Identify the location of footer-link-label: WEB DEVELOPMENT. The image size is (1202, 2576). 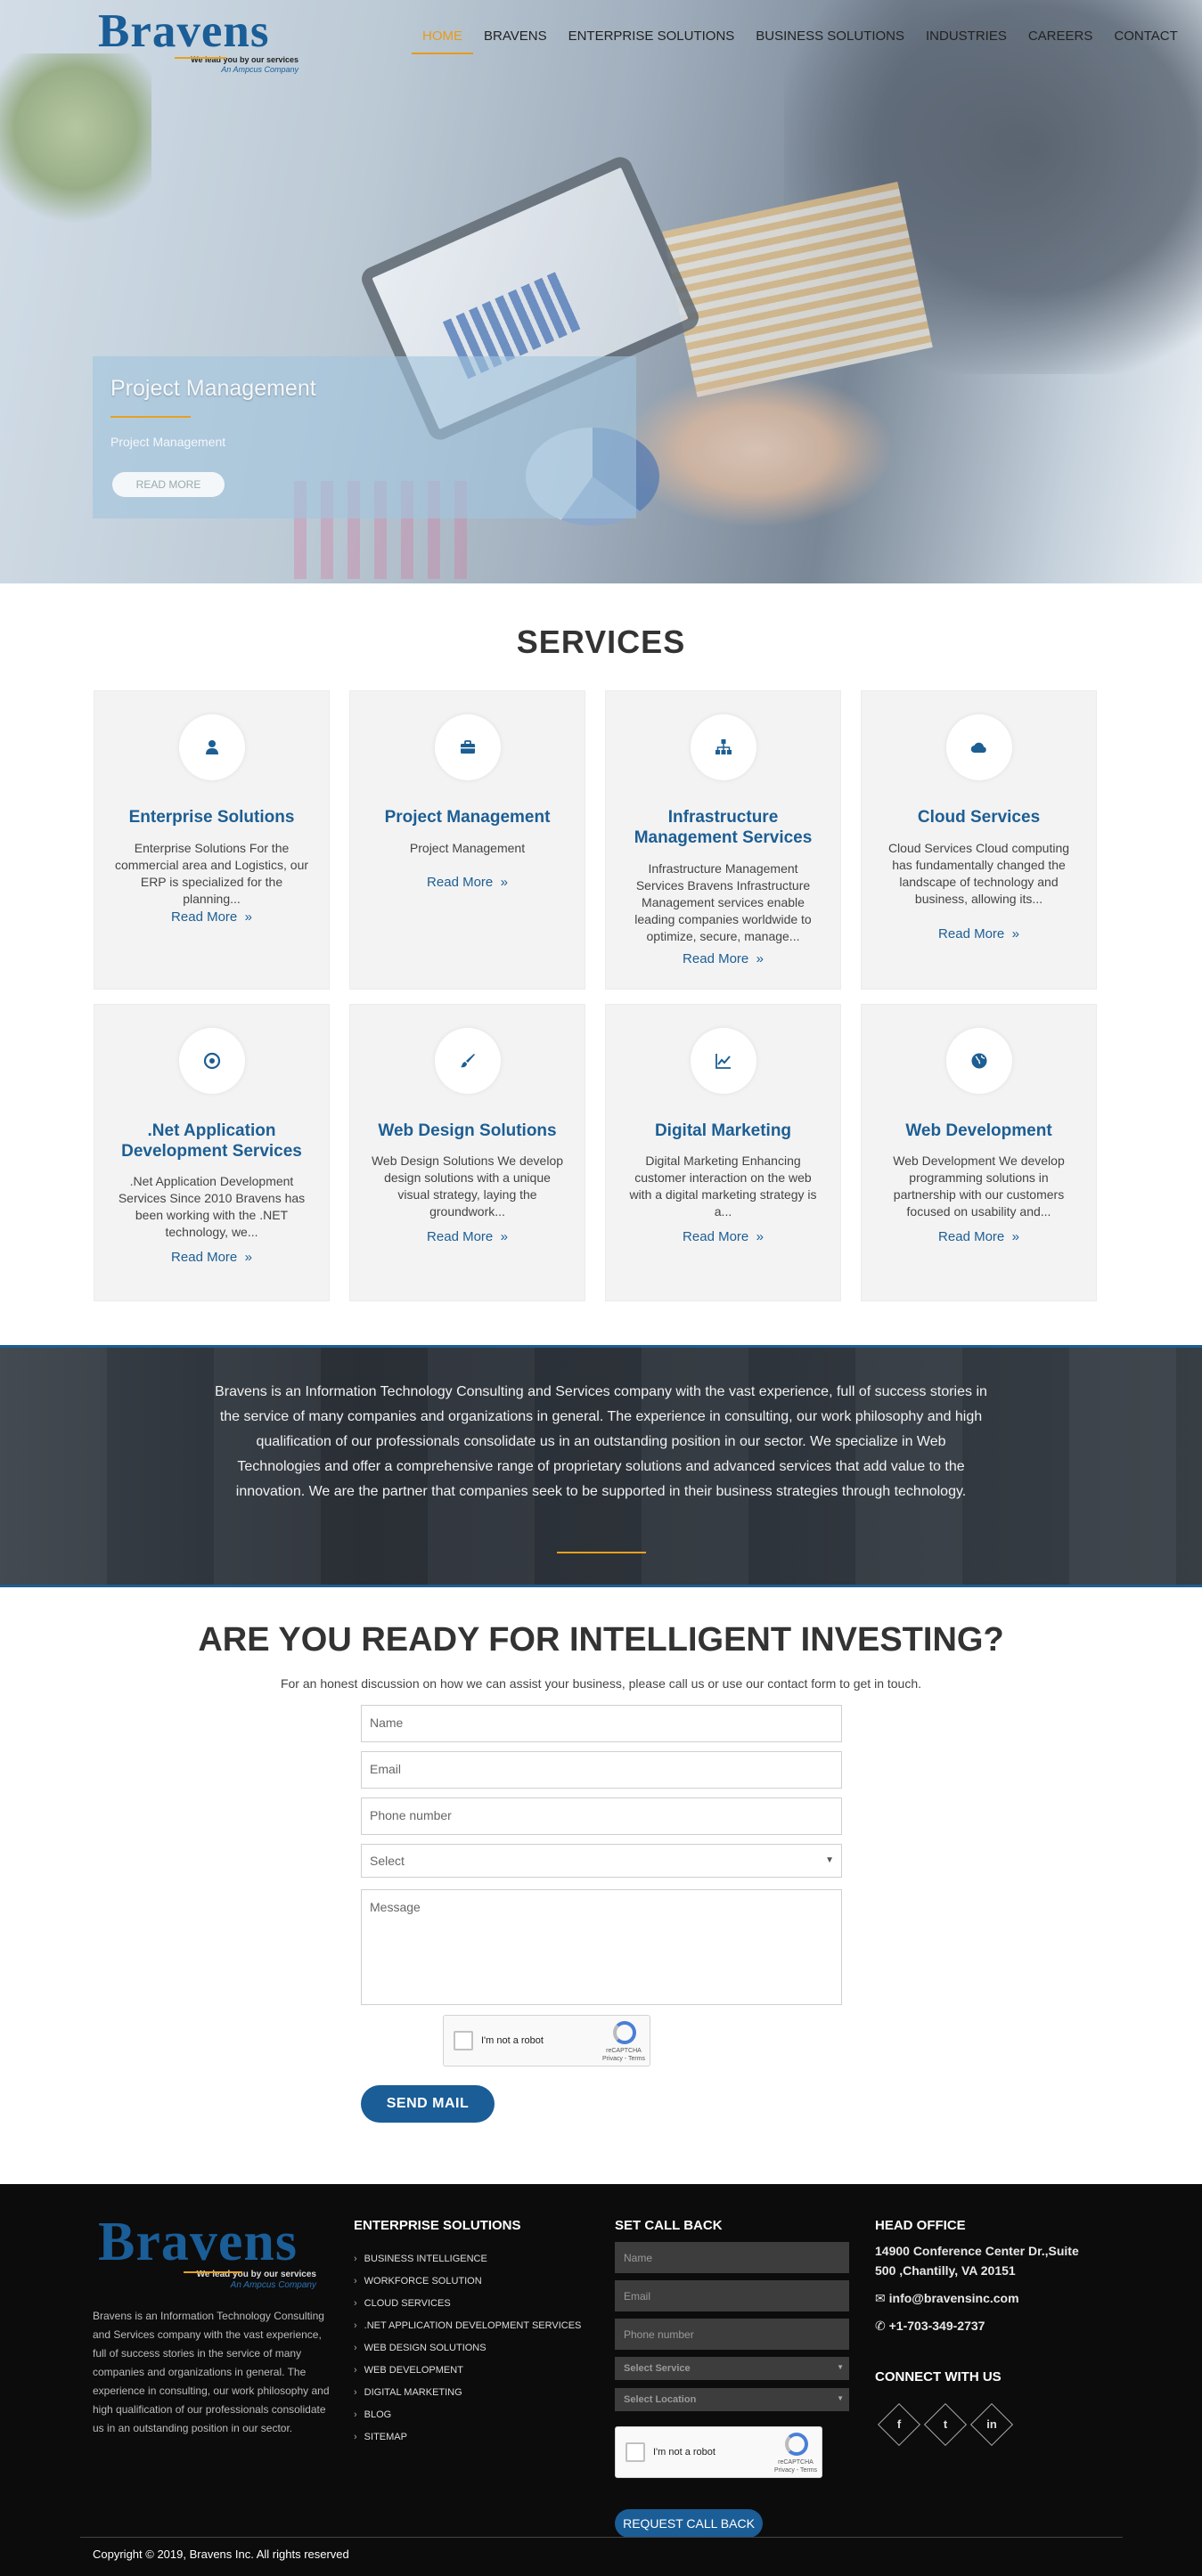
(413, 2371).